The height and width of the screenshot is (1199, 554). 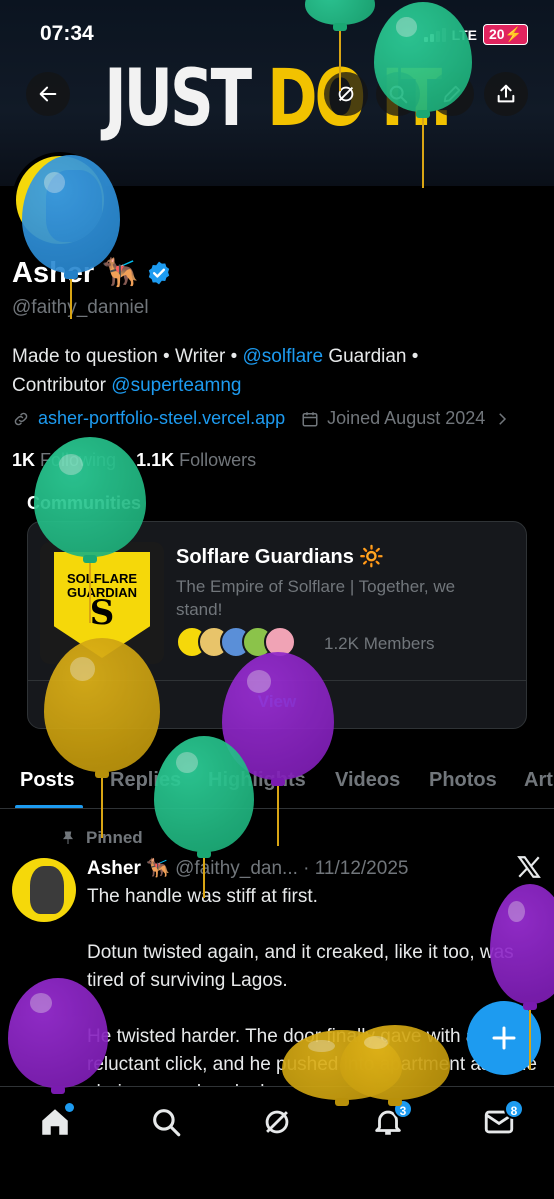 I want to click on compose-button, so click(x=504, y=1038).